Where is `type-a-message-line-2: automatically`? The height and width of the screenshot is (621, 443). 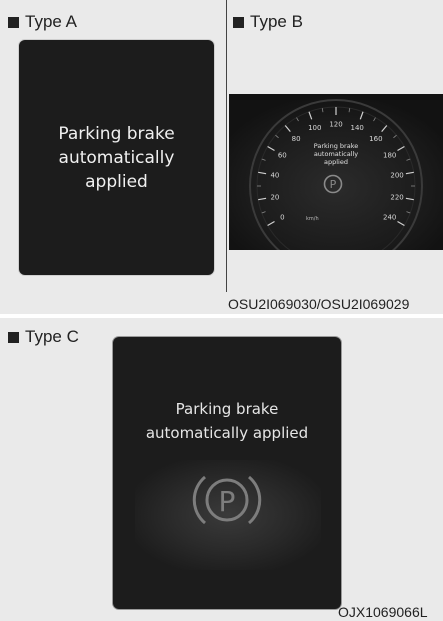 type-a-message-line-2: automatically is located at coordinates (116, 158).